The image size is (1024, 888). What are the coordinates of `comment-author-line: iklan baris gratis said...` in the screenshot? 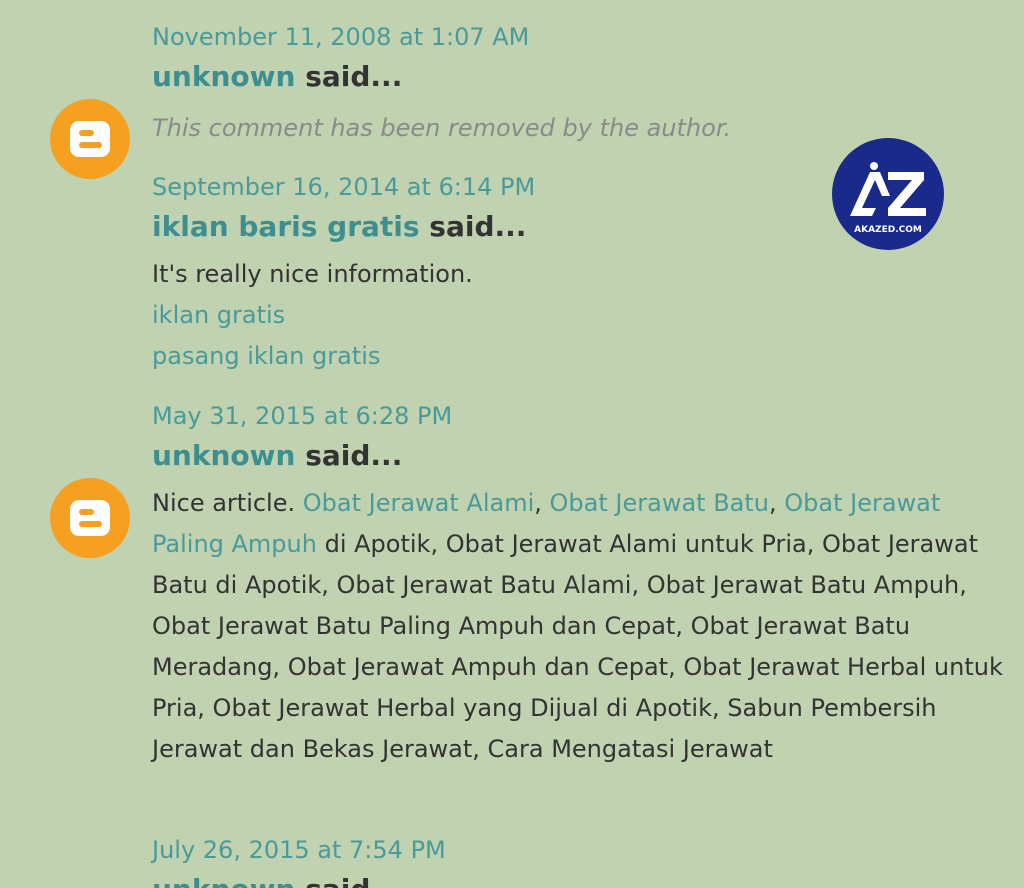 It's located at (339, 227).